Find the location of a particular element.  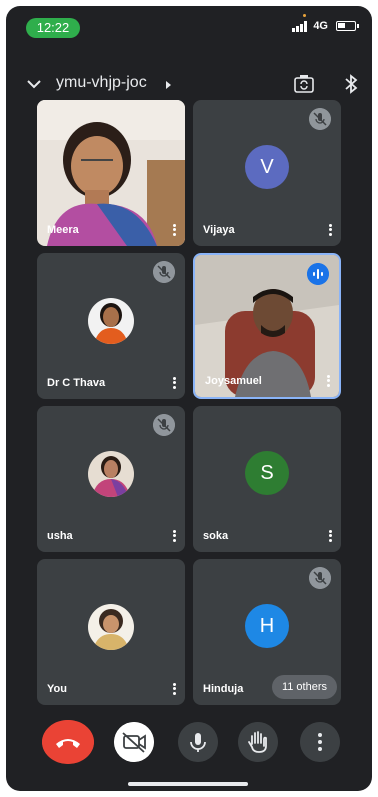

end-call-icon is located at coordinates (68, 742).